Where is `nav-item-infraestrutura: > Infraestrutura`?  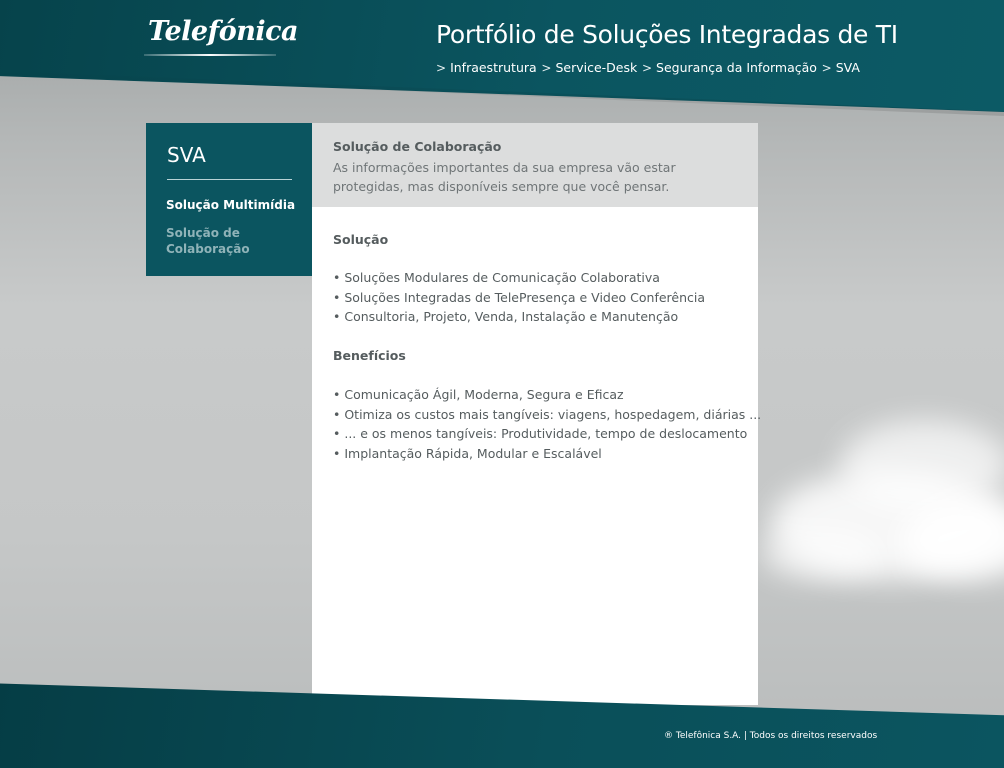 nav-item-infraestrutura: > Infraestrutura is located at coordinates (486, 69).